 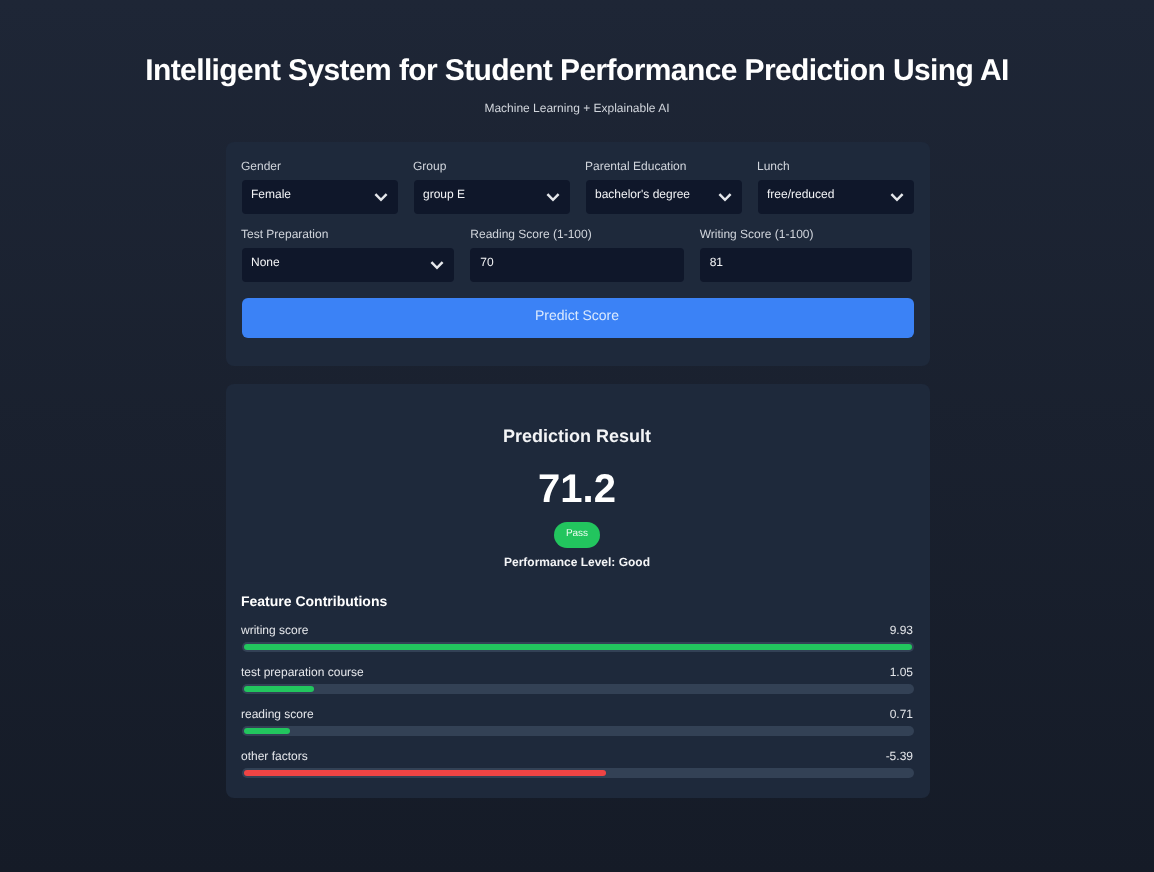 What do you see at coordinates (577, 490) in the screenshot?
I see `predicted-score: 71.2` at bounding box center [577, 490].